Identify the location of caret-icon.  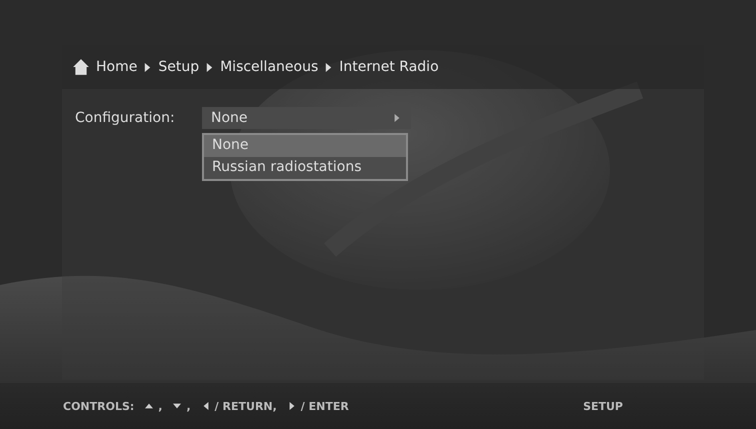
(397, 118).